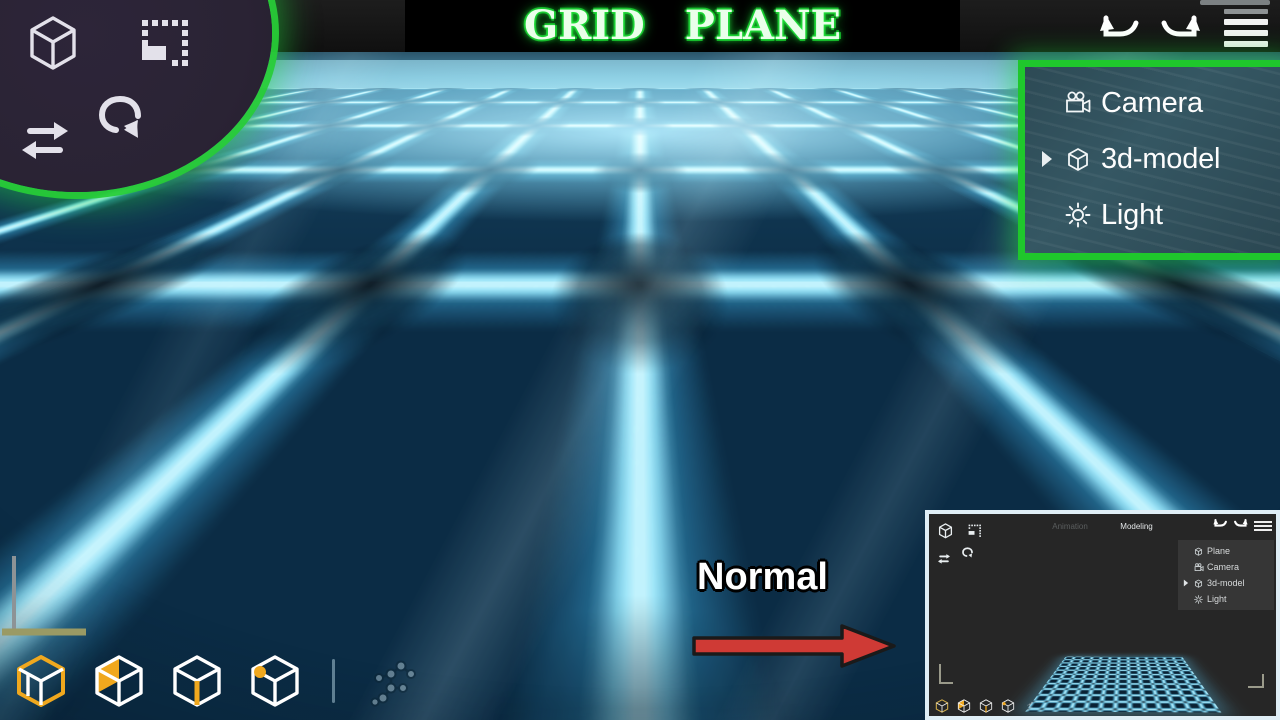 The height and width of the screenshot is (720, 1280). What do you see at coordinates (1132, 214) in the screenshot?
I see `hierarchy-item-label: Light` at bounding box center [1132, 214].